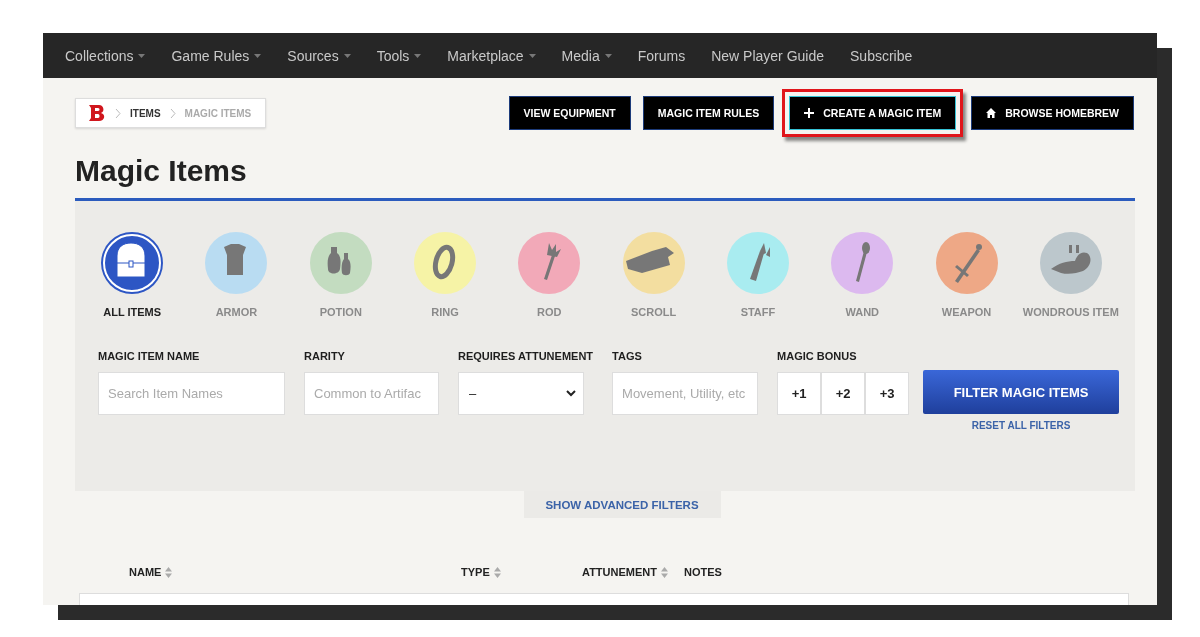  What do you see at coordinates (1052, 113) in the screenshot?
I see `action-button: BROWSE HOMEBREW` at bounding box center [1052, 113].